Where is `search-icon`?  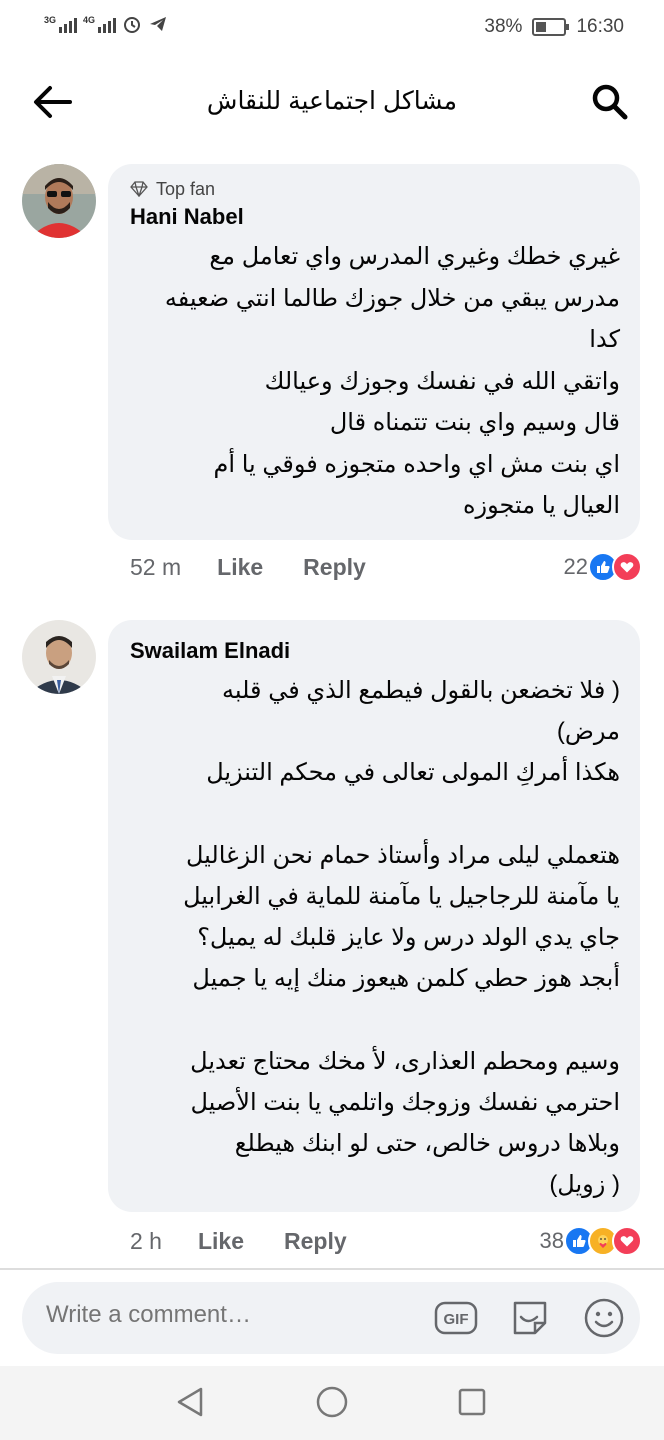 search-icon is located at coordinates (610, 102).